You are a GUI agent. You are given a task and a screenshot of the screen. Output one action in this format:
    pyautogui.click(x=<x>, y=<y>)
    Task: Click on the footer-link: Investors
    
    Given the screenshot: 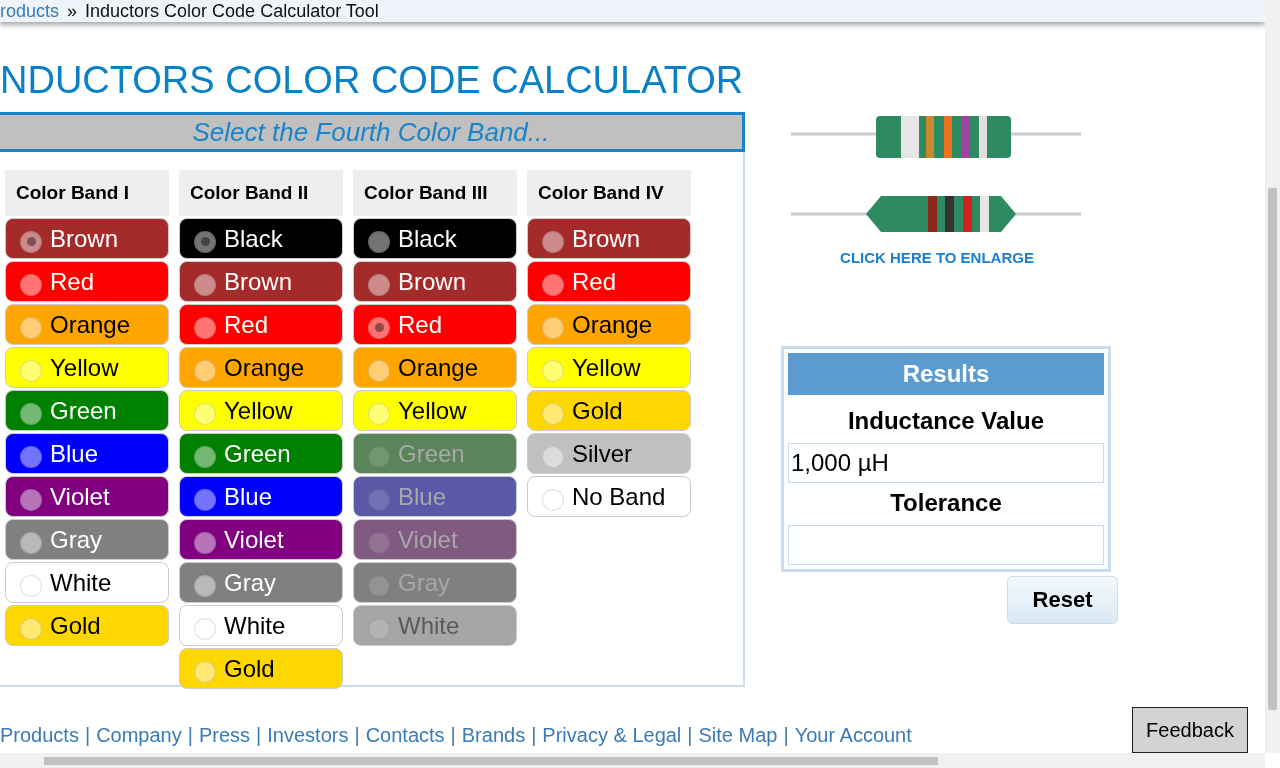 What is the action you would take?
    pyautogui.click(x=308, y=735)
    